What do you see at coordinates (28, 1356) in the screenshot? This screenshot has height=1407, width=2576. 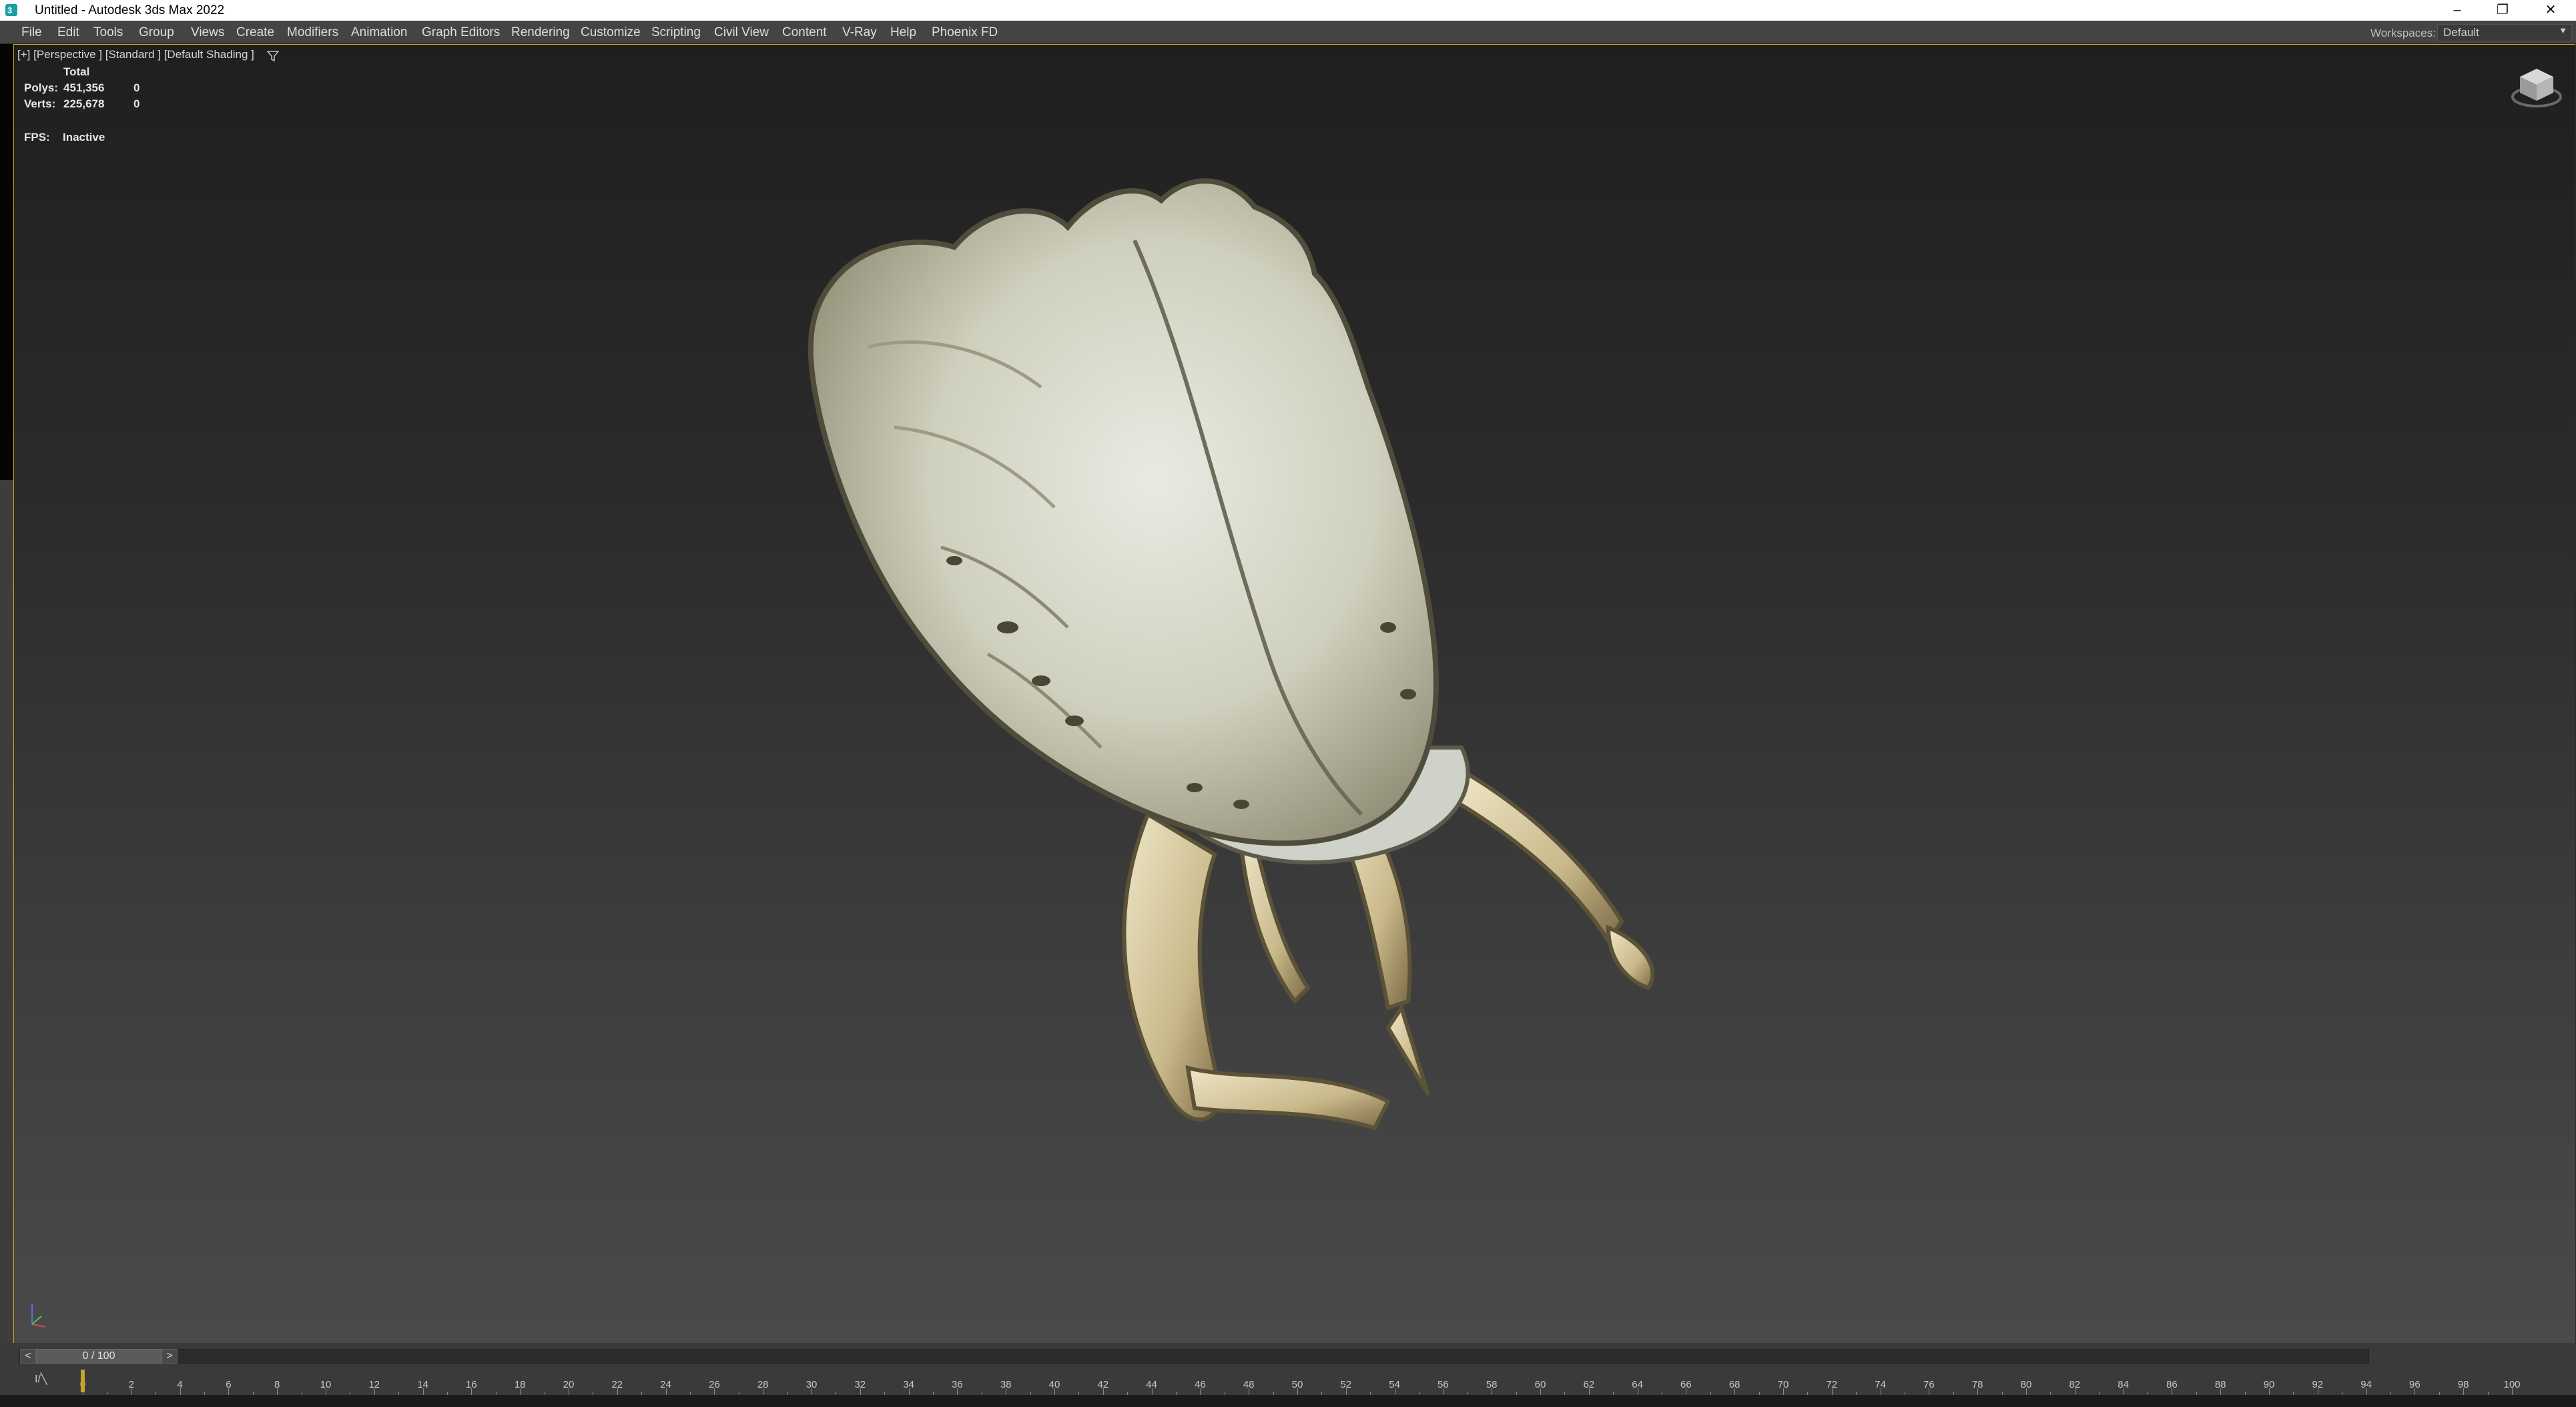 I see `time-slider-prev-button: <` at bounding box center [28, 1356].